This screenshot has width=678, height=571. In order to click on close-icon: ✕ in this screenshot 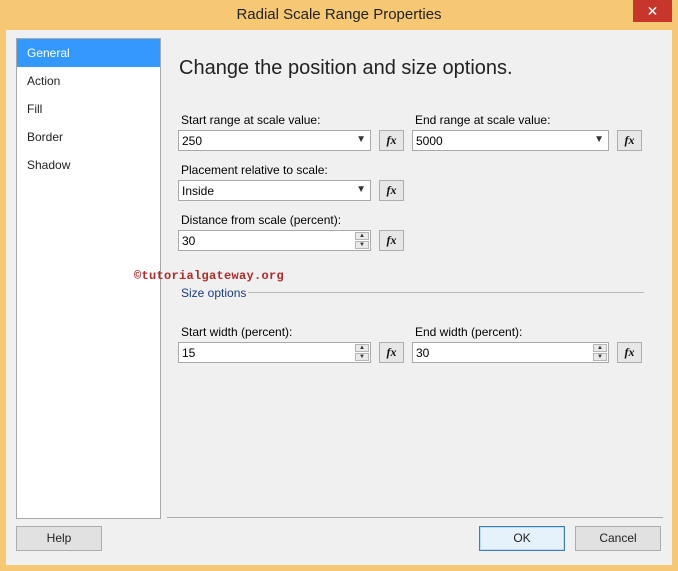, I will do `click(652, 11)`.